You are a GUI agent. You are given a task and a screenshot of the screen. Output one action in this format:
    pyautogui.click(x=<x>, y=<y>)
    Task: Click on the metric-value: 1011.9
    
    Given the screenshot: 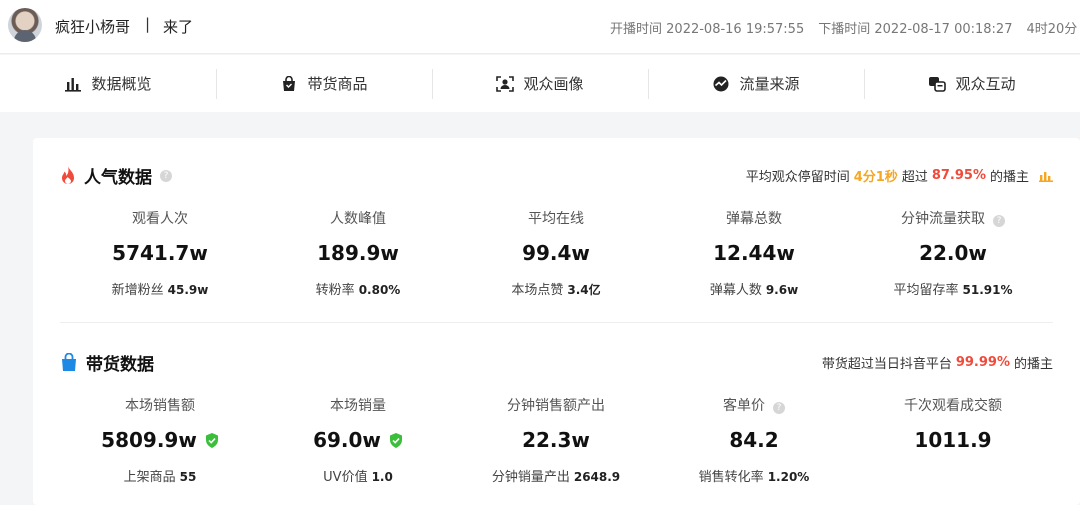 What is the action you would take?
    pyautogui.click(x=953, y=440)
    